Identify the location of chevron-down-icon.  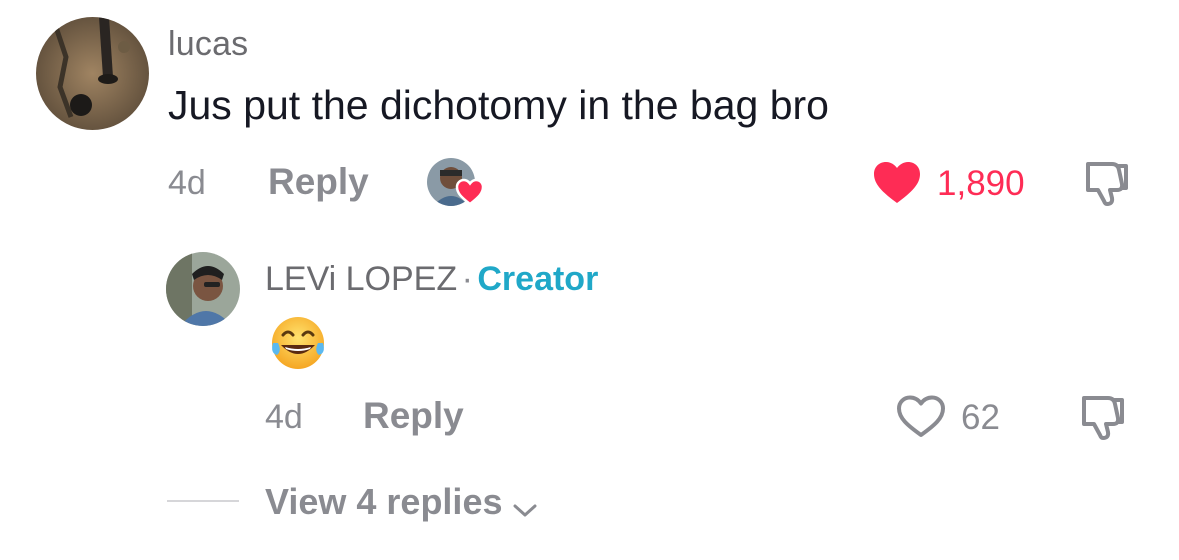
(525, 510).